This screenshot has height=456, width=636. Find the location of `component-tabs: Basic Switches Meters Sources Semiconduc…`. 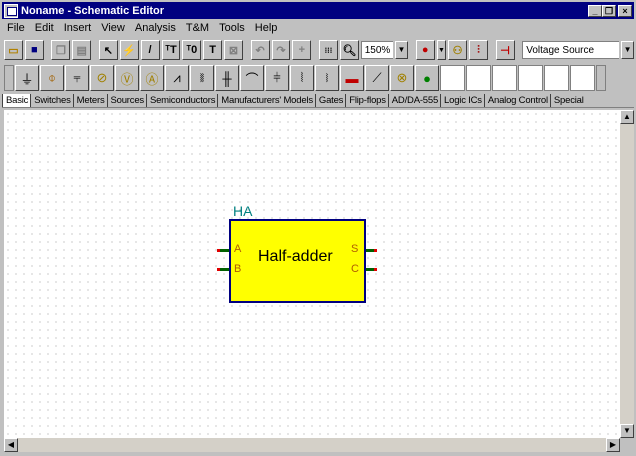

component-tabs: Basic Switches Meters Sources Semiconduc… is located at coordinates (318, 100).